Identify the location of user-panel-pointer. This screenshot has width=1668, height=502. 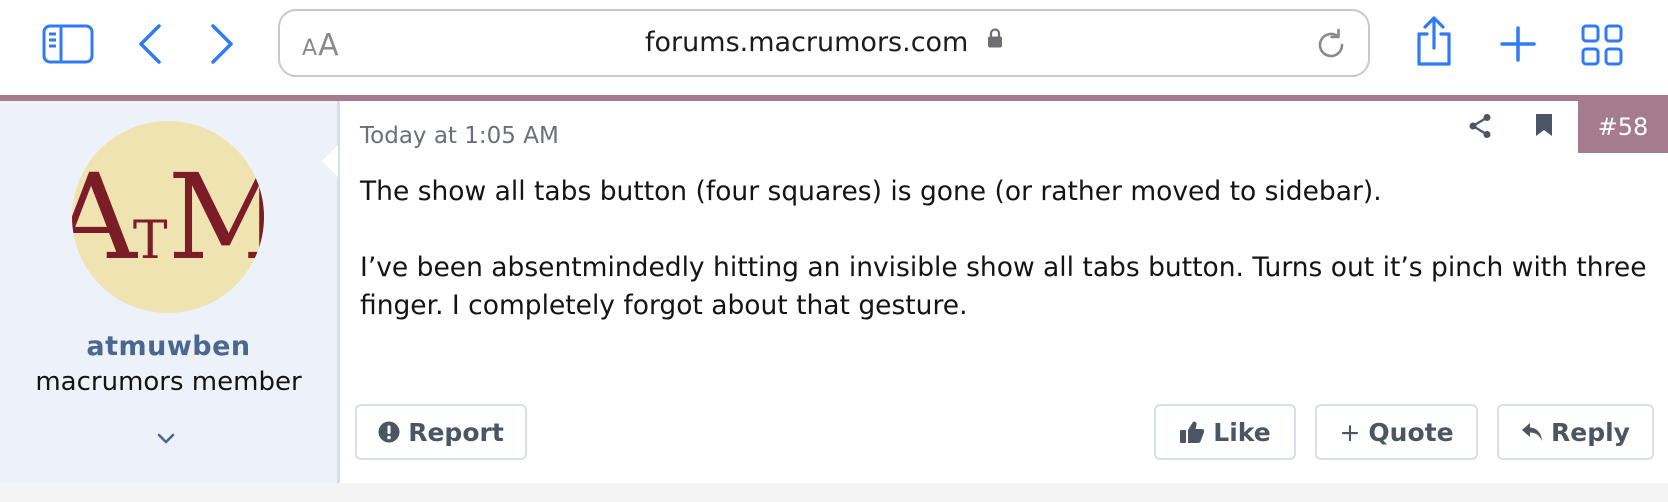
(330, 161).